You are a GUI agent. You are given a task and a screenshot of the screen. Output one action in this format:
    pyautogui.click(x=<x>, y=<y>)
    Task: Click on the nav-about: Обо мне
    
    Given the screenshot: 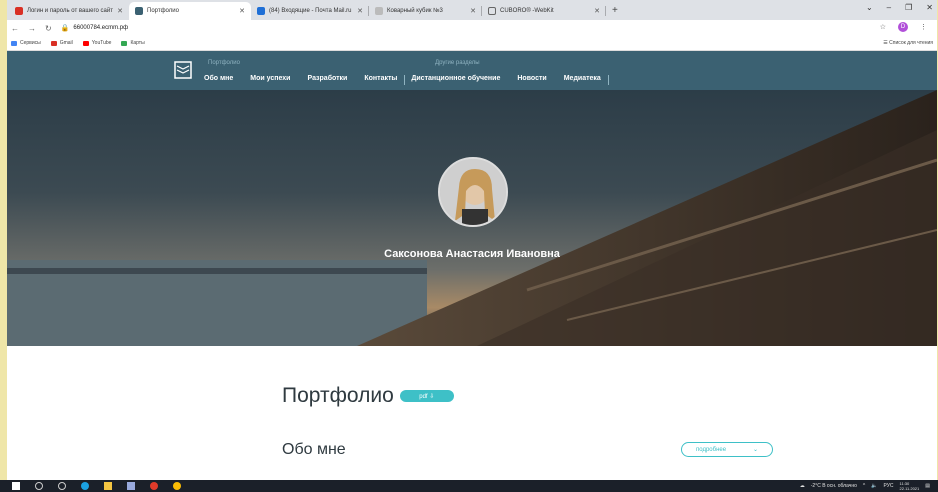 What is the action you would take?
    pyautogui.click(x=218, y=80)
    